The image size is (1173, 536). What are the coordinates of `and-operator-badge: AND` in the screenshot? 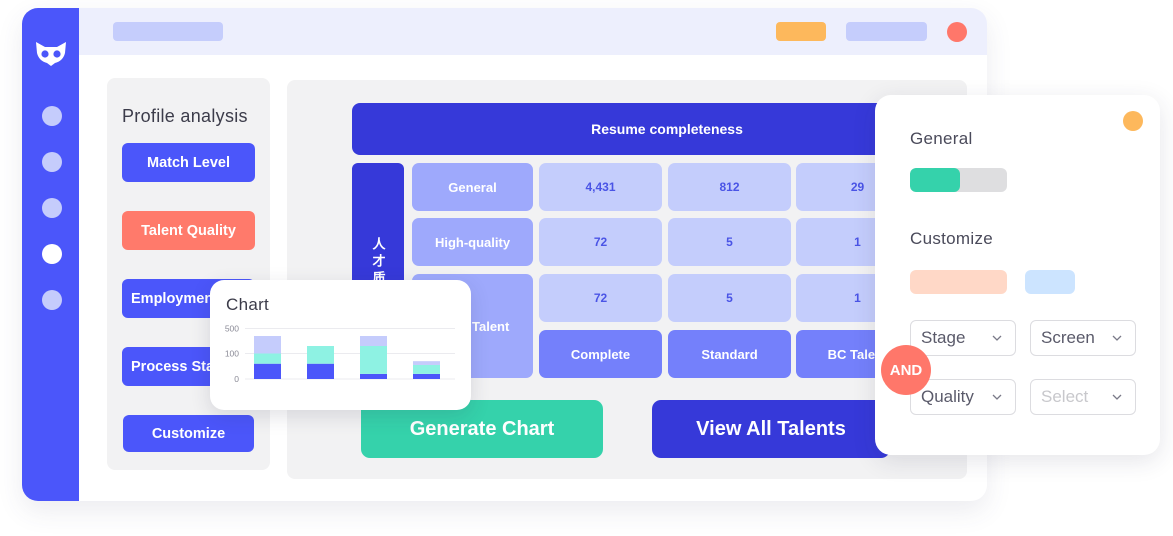 It's located at (906, 370).